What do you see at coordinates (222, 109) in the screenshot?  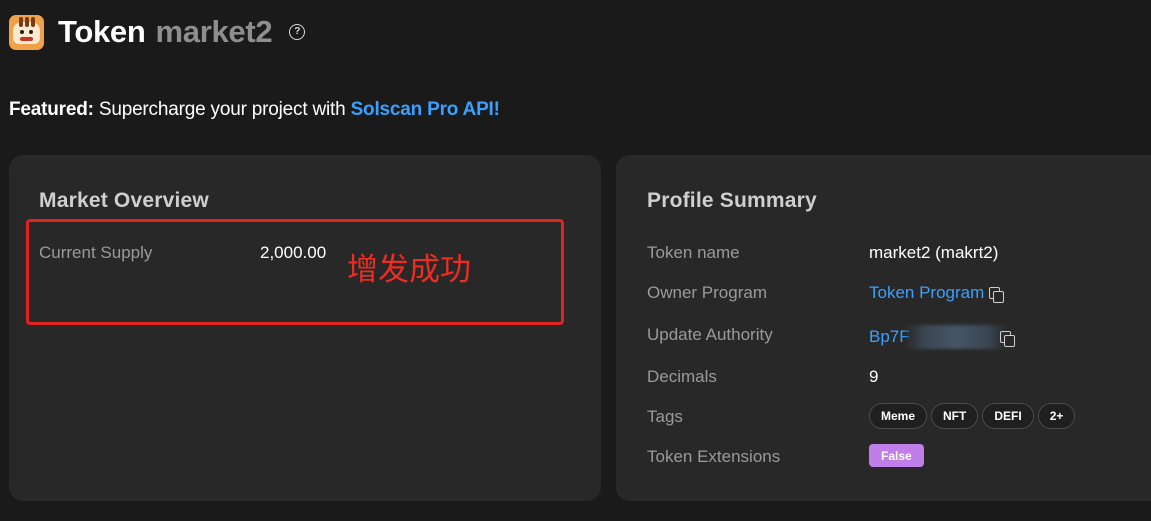 I see `featured-text: Supercharge your project with` at bounding box center [222, 109].